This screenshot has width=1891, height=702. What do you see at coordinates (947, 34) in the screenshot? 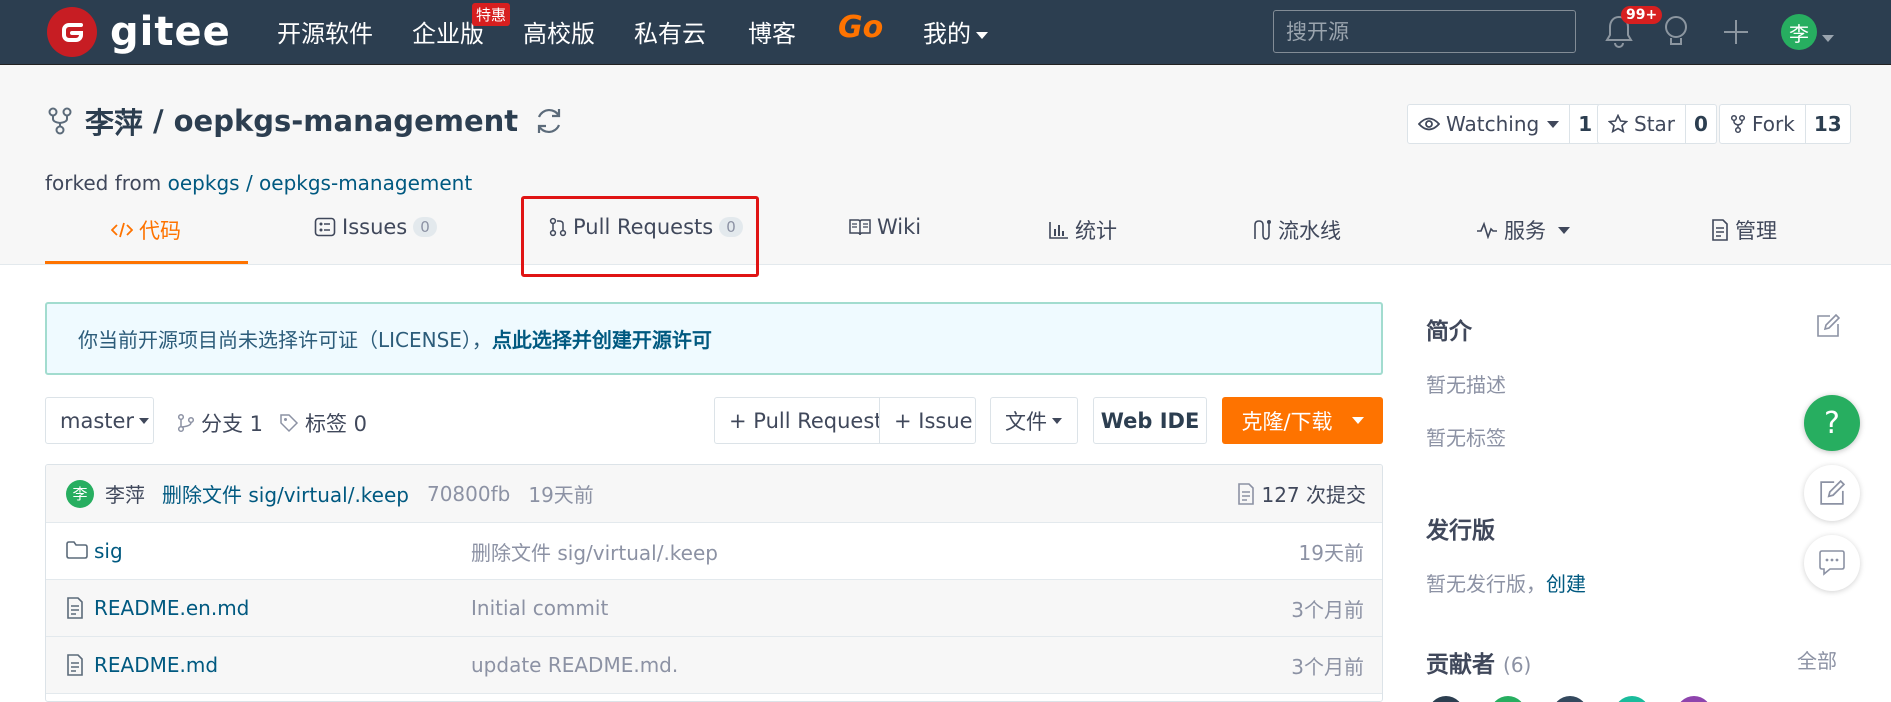
I see `nav-mine-label: 我的` at bounding box center [947, 34].